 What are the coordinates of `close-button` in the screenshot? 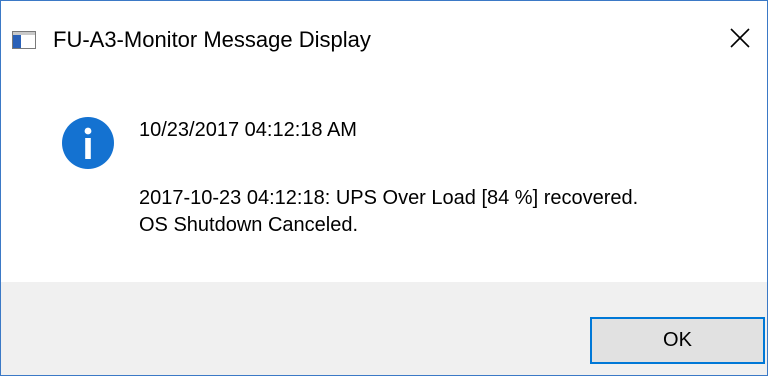 It's located at (740, 38).